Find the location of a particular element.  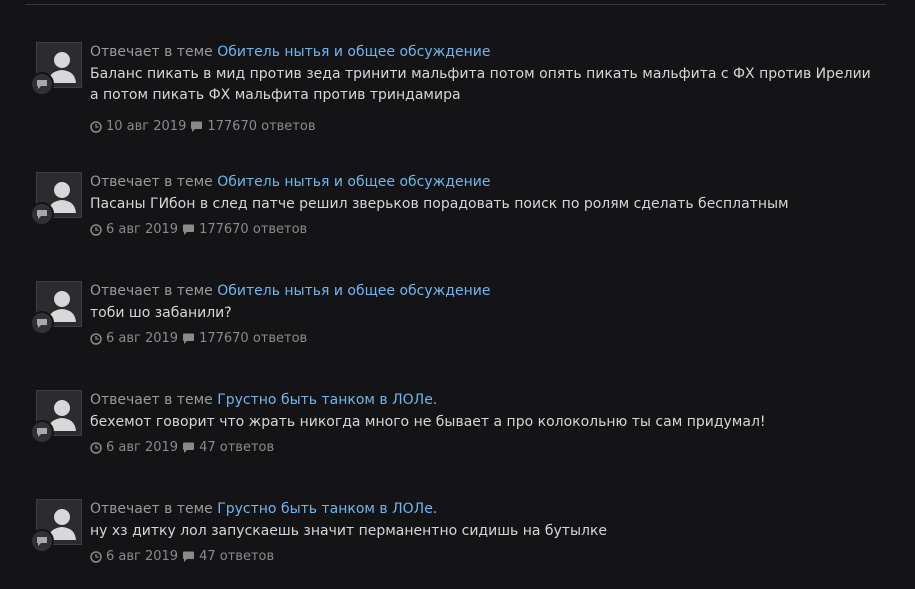

post-footer: 10 авг 2019 177670 ответов is located at coordinates (485, 127).